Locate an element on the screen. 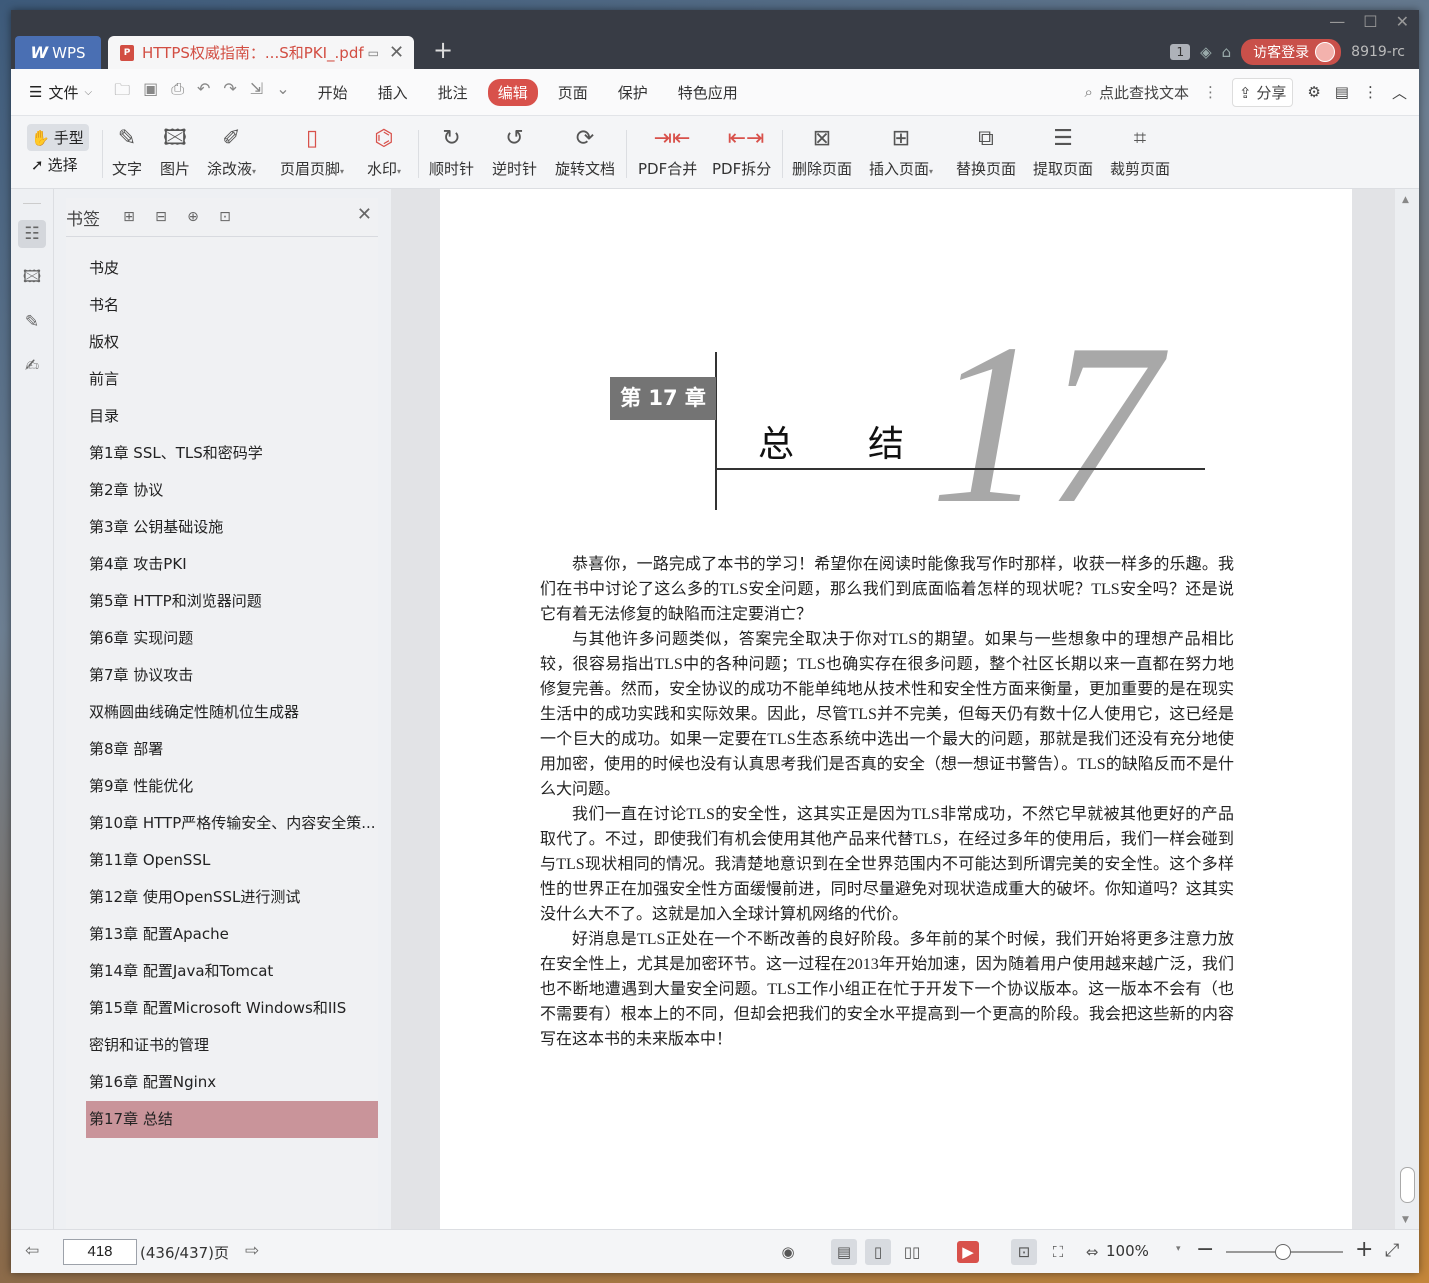  continuous-view-icon: ▤ is located at coordinates (844, 1252).